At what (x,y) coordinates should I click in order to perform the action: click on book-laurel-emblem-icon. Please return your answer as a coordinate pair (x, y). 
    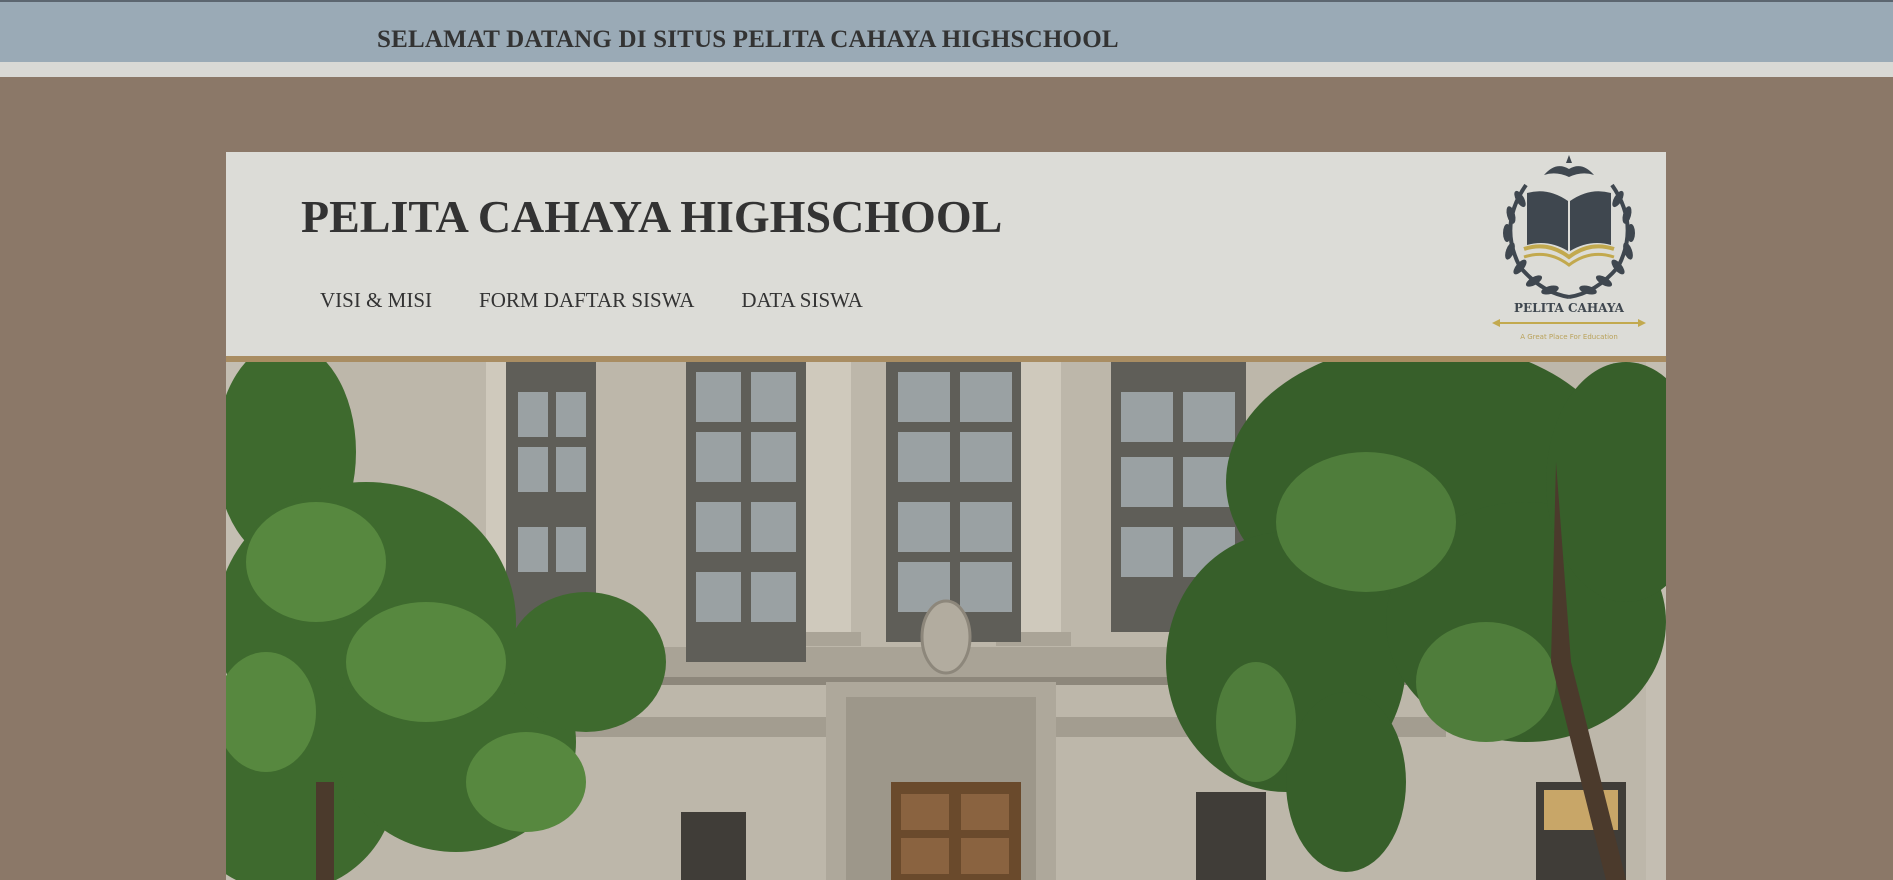
    Looking at the image, I should click on (1569, 241).